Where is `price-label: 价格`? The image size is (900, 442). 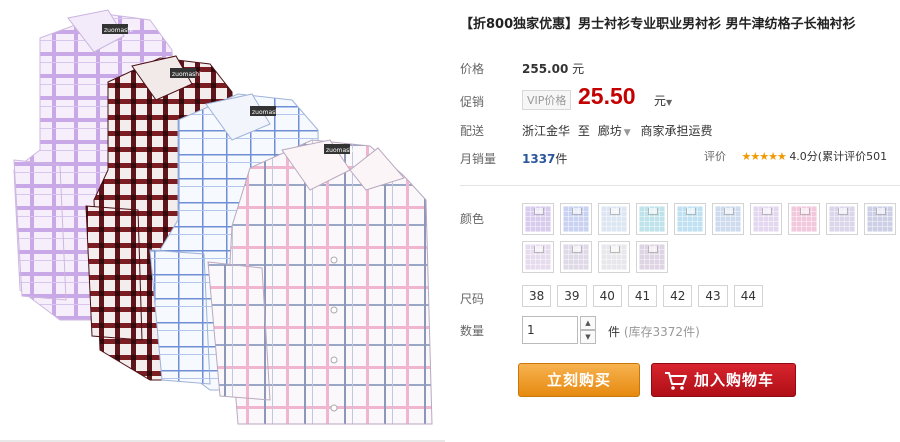 price-label: 价格 is located at coordinates (472, 69).